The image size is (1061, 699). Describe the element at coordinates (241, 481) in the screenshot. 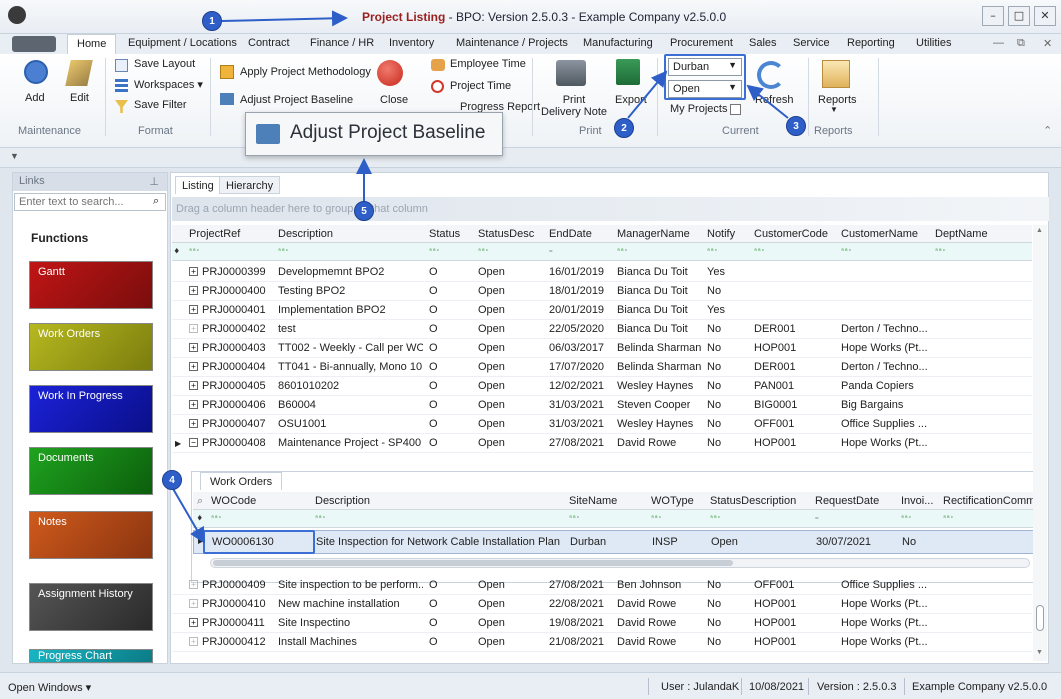

I see `tab-work-orders: Work Orders` at that location.